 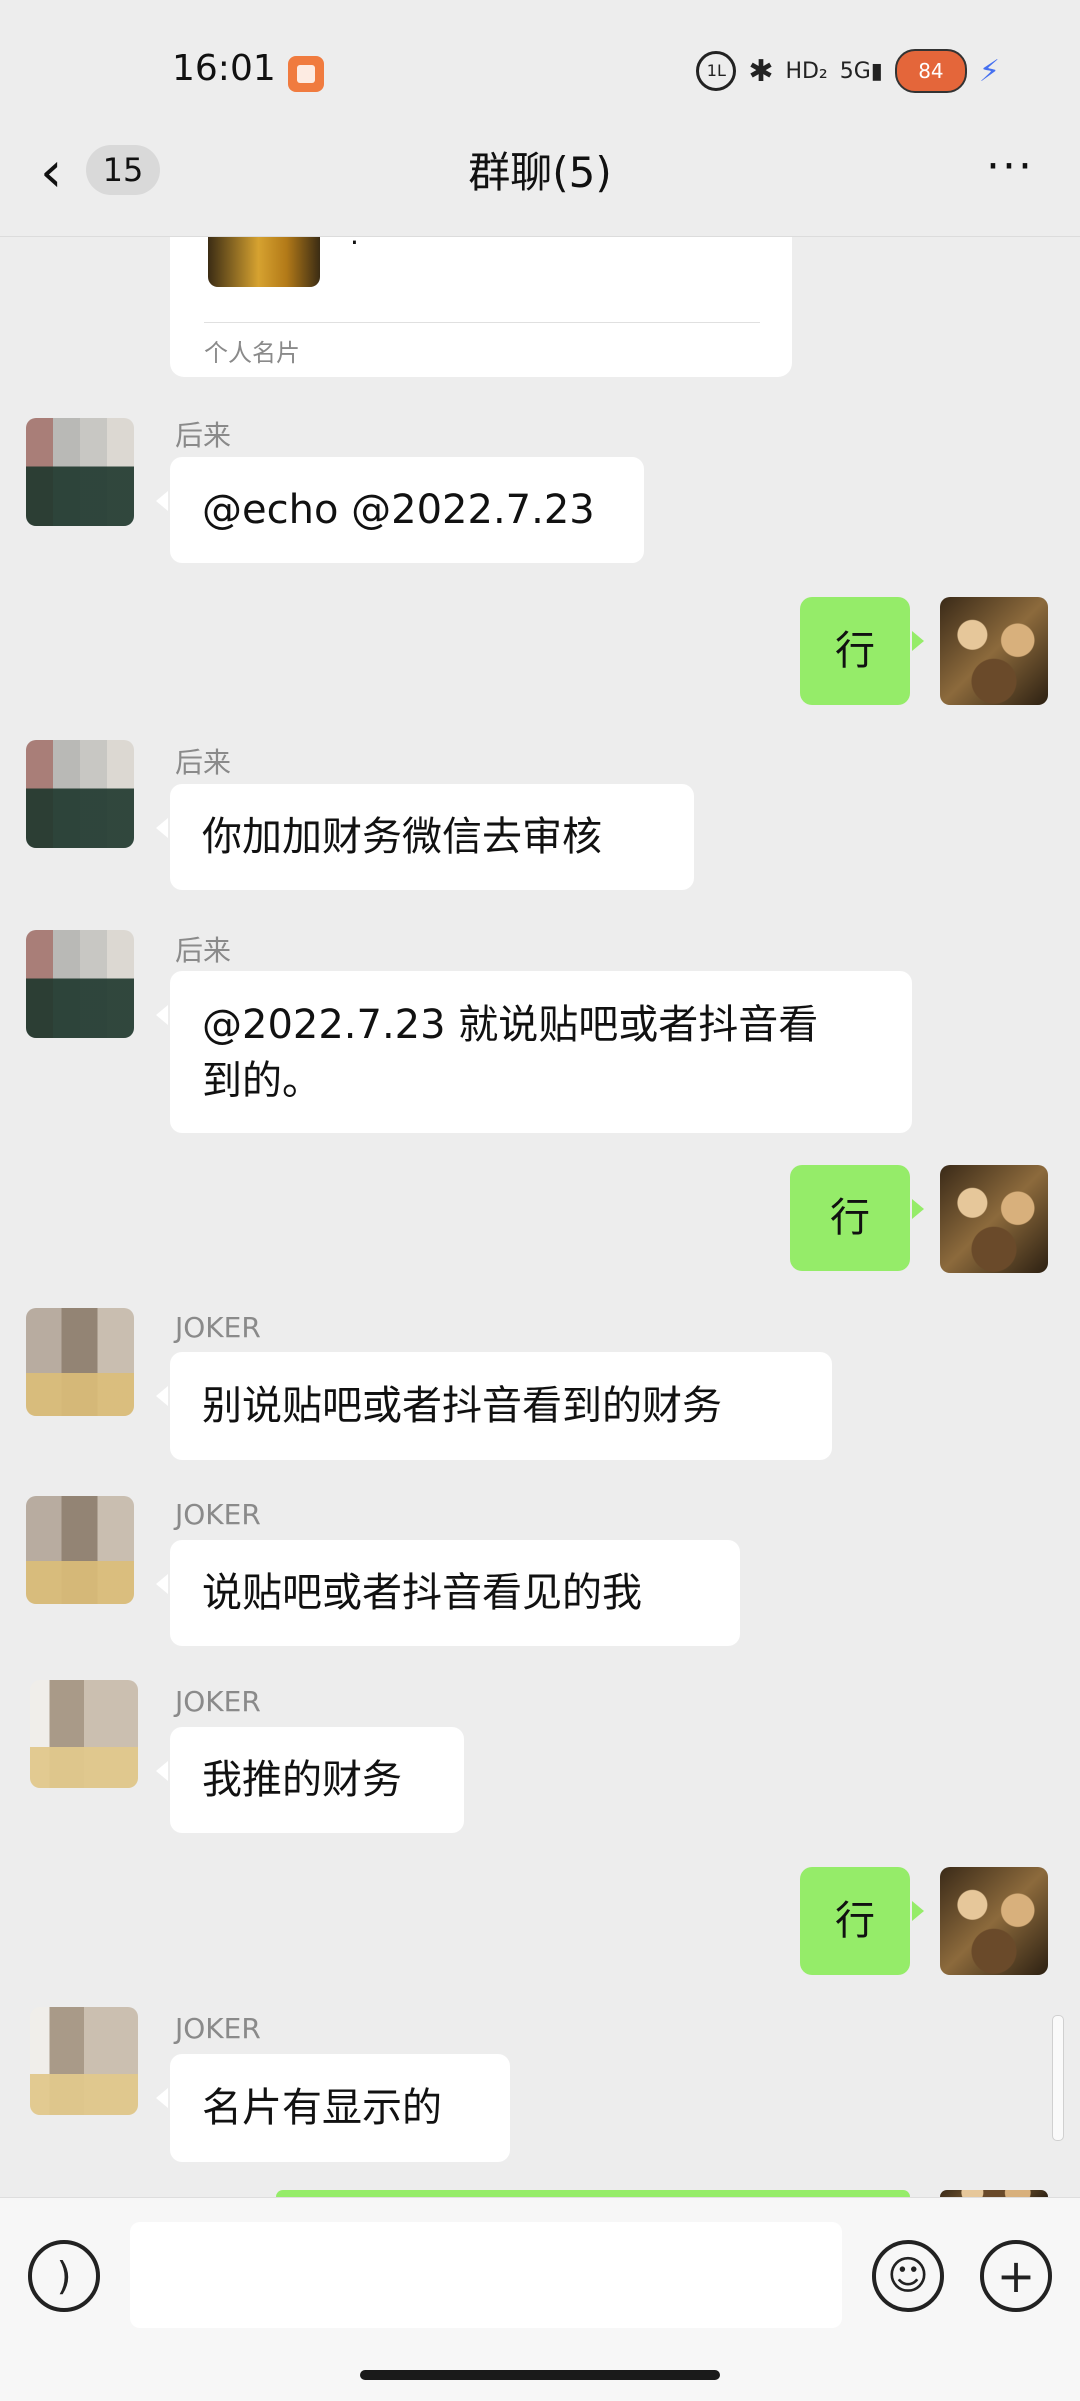 What do you see at coordinates (593, 2193) in the screenshot?
I see `message-bubble-partial` at bounding box center [593, 2193].